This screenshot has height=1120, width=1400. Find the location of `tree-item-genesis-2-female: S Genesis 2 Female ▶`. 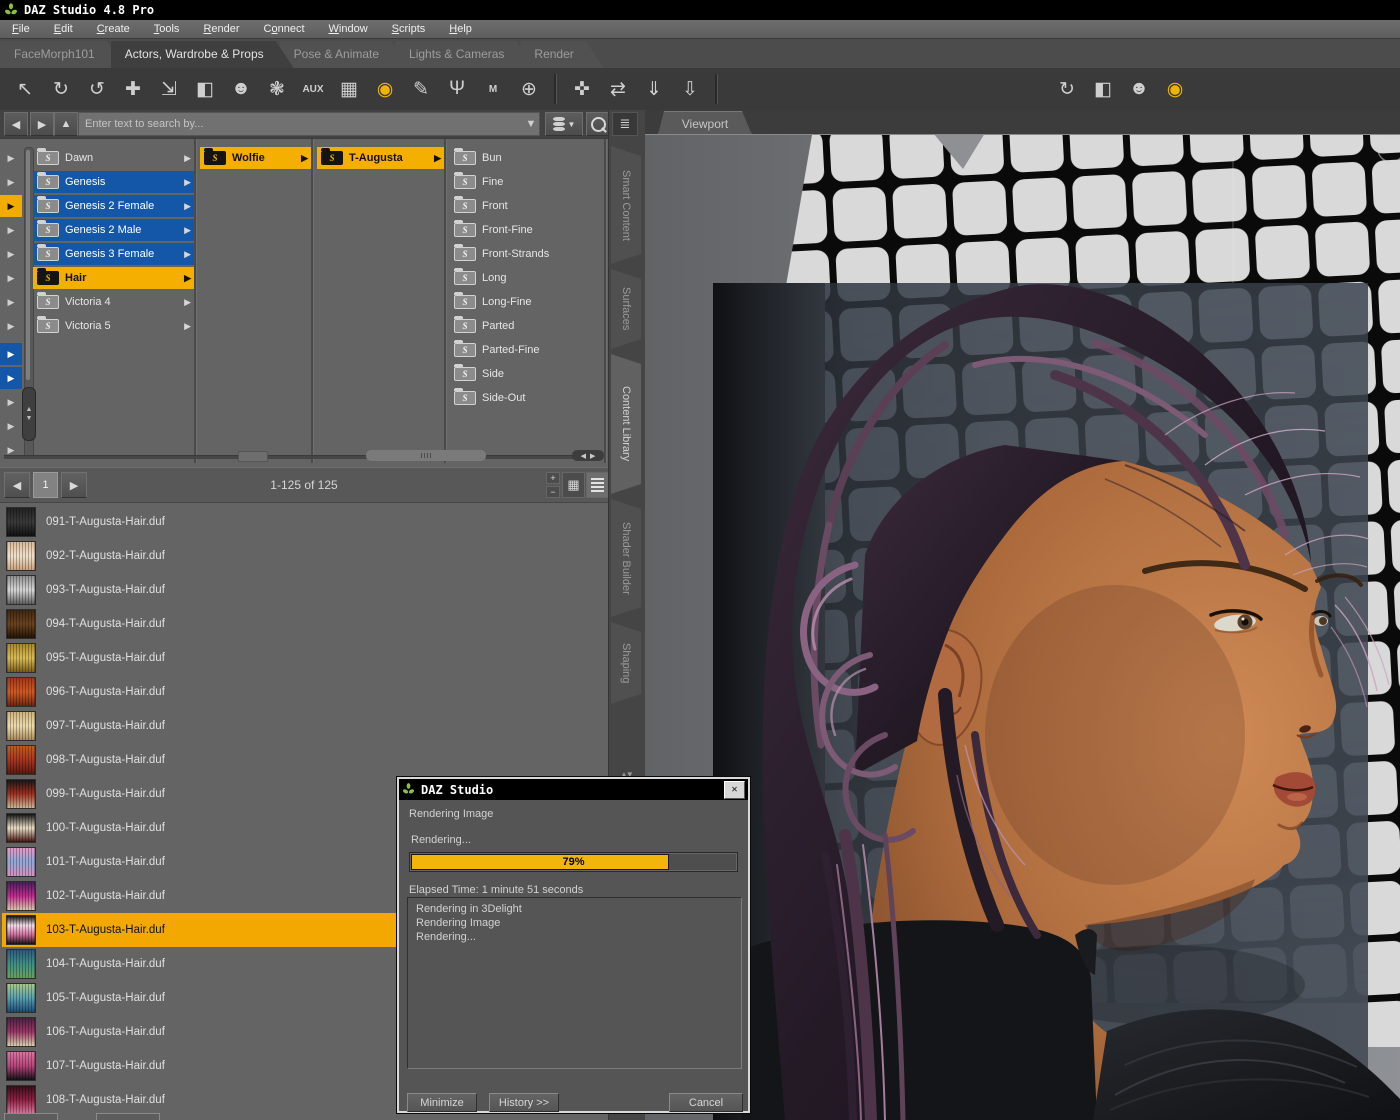

tree-item-genesis-2-female: S Genesis 2 Female ▶ is located at coordinates (114, 206).